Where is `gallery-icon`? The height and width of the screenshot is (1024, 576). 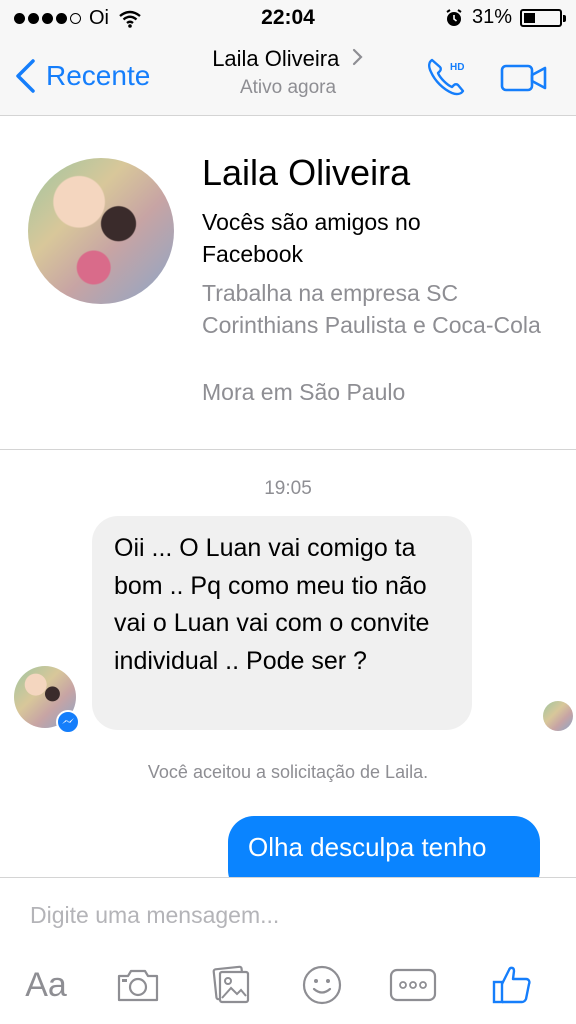
gallery-icon is located at coordinates (231, 984).